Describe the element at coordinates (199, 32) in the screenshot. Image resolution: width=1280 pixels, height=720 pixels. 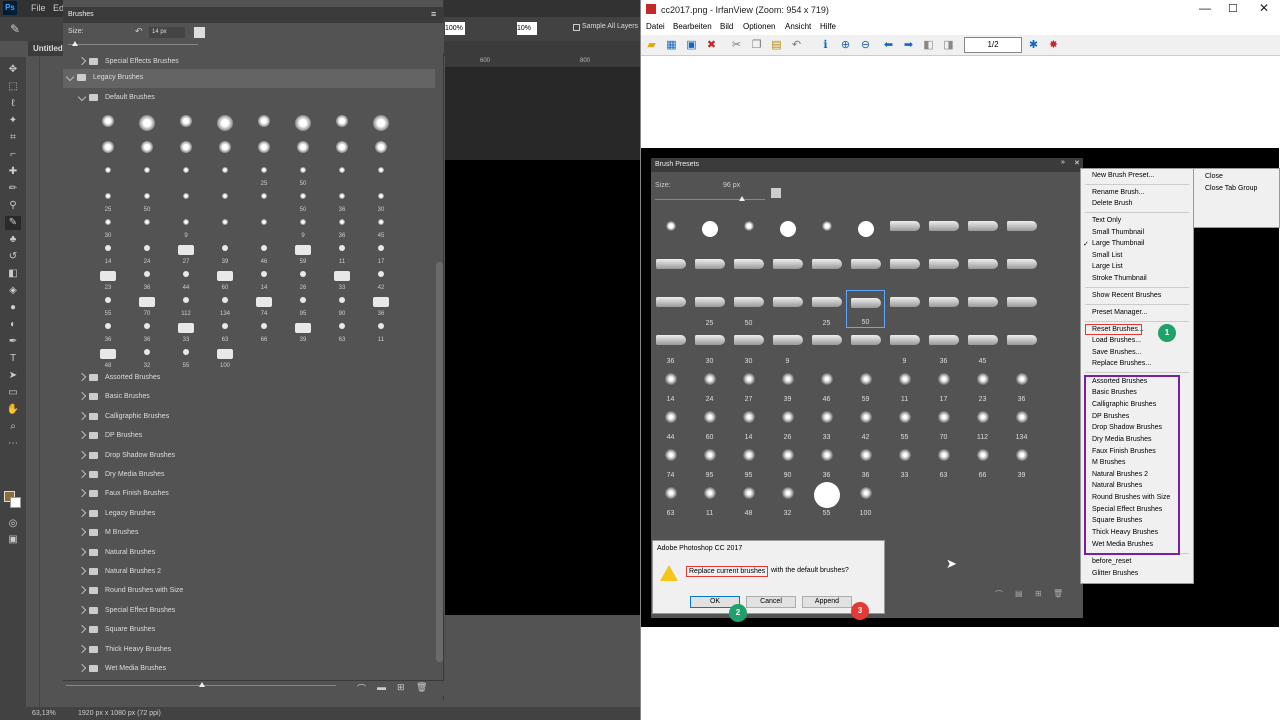
I see `brush-settings-icon` at that location.